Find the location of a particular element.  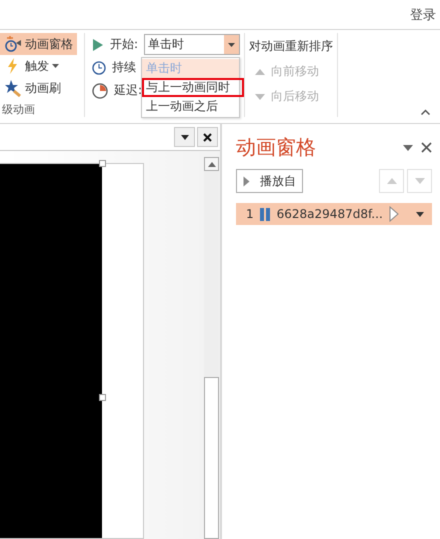

clock-icon is located at coordinates (99, 67).